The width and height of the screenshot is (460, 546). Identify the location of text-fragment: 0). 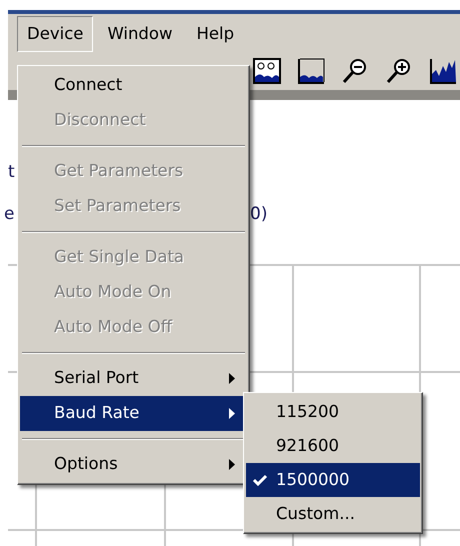
(259, 214).